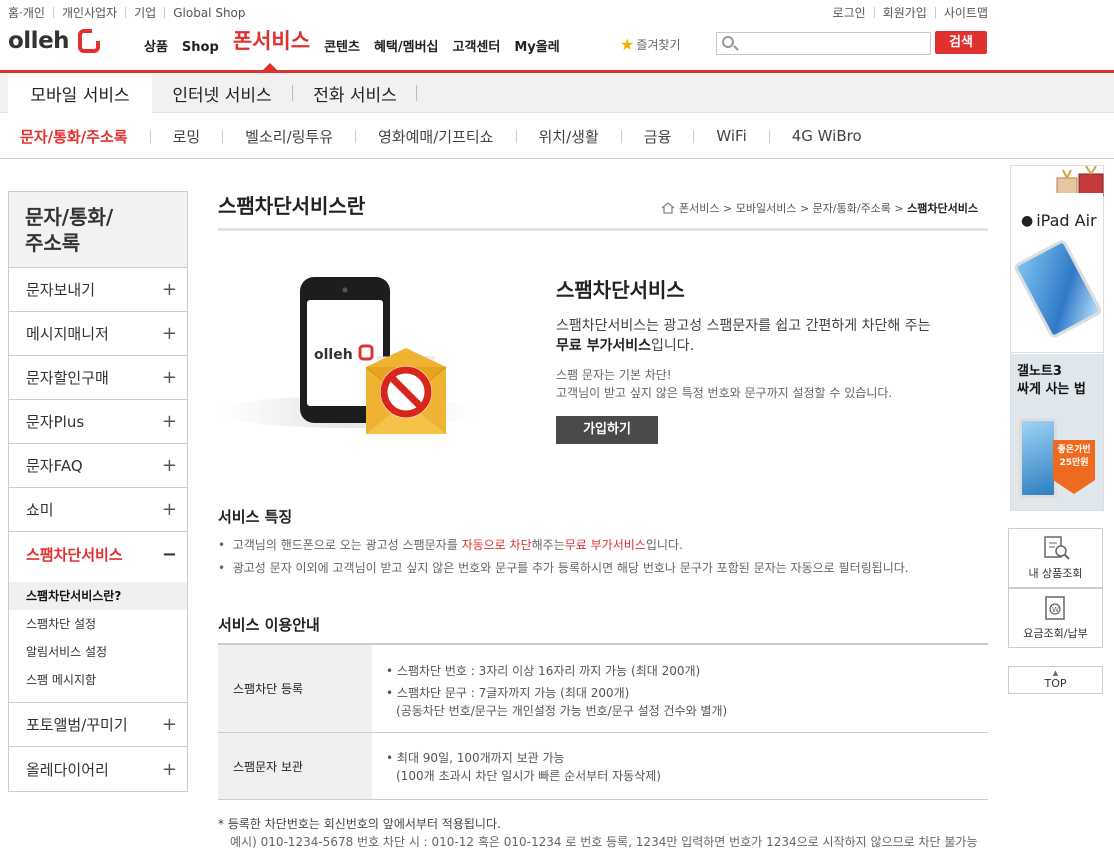  Describe the element at coordinates (1055, 558) in the screenshot. I see `my-products-button: 내 상품조회` at that location.